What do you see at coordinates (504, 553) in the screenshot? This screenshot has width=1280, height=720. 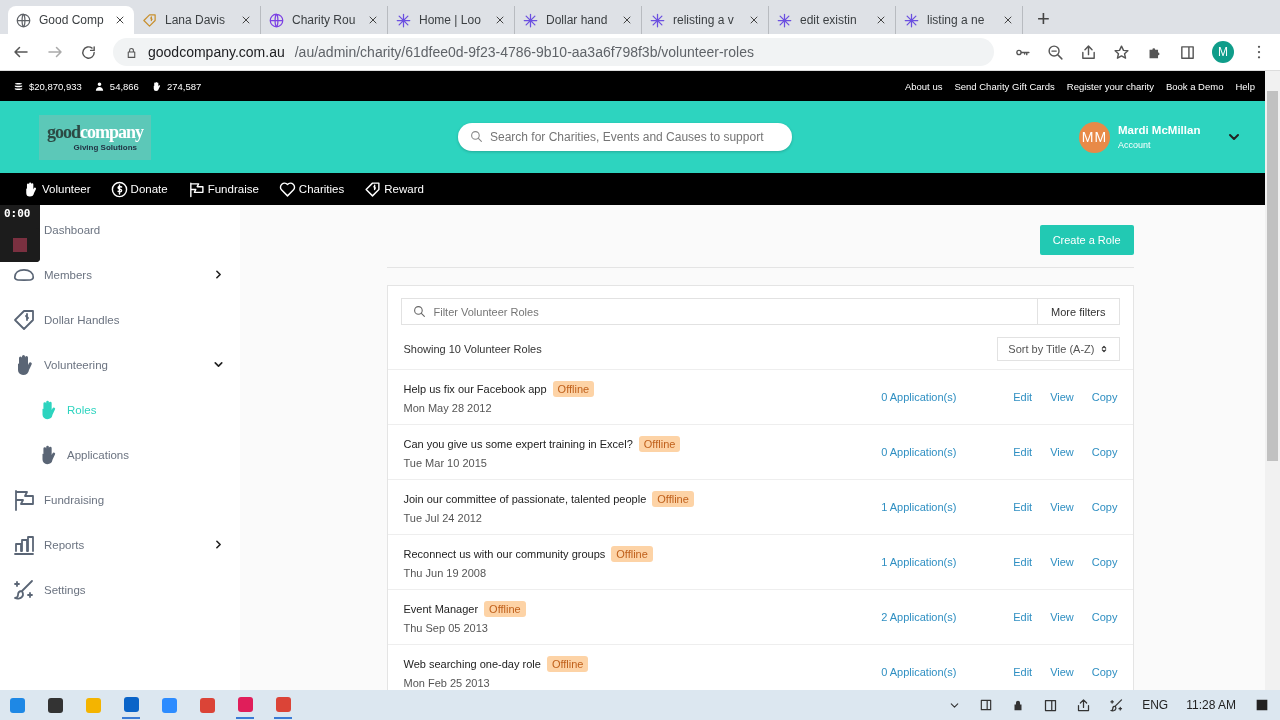 I see `role-title: Reconnect us with our community groups` at bounding box center [504, 553].